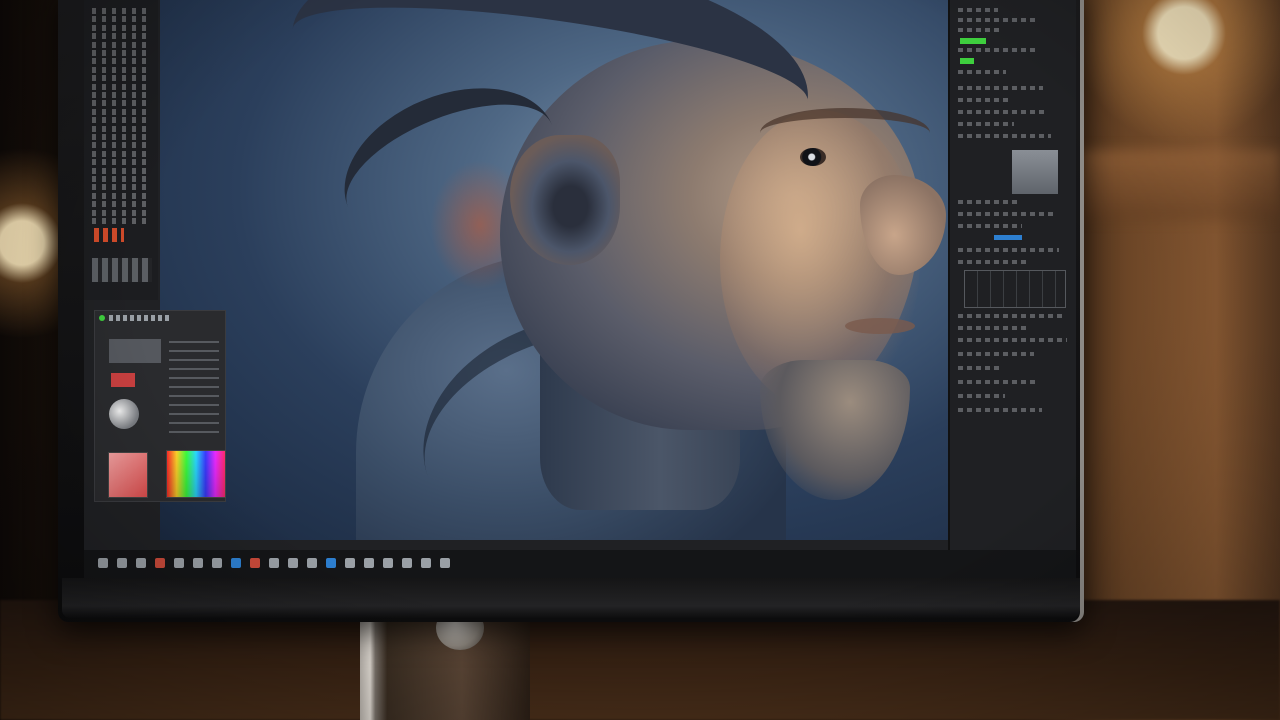 This screenshot has width=1280, height=720. I want to click on color-swatch-red, so click(128, 475).